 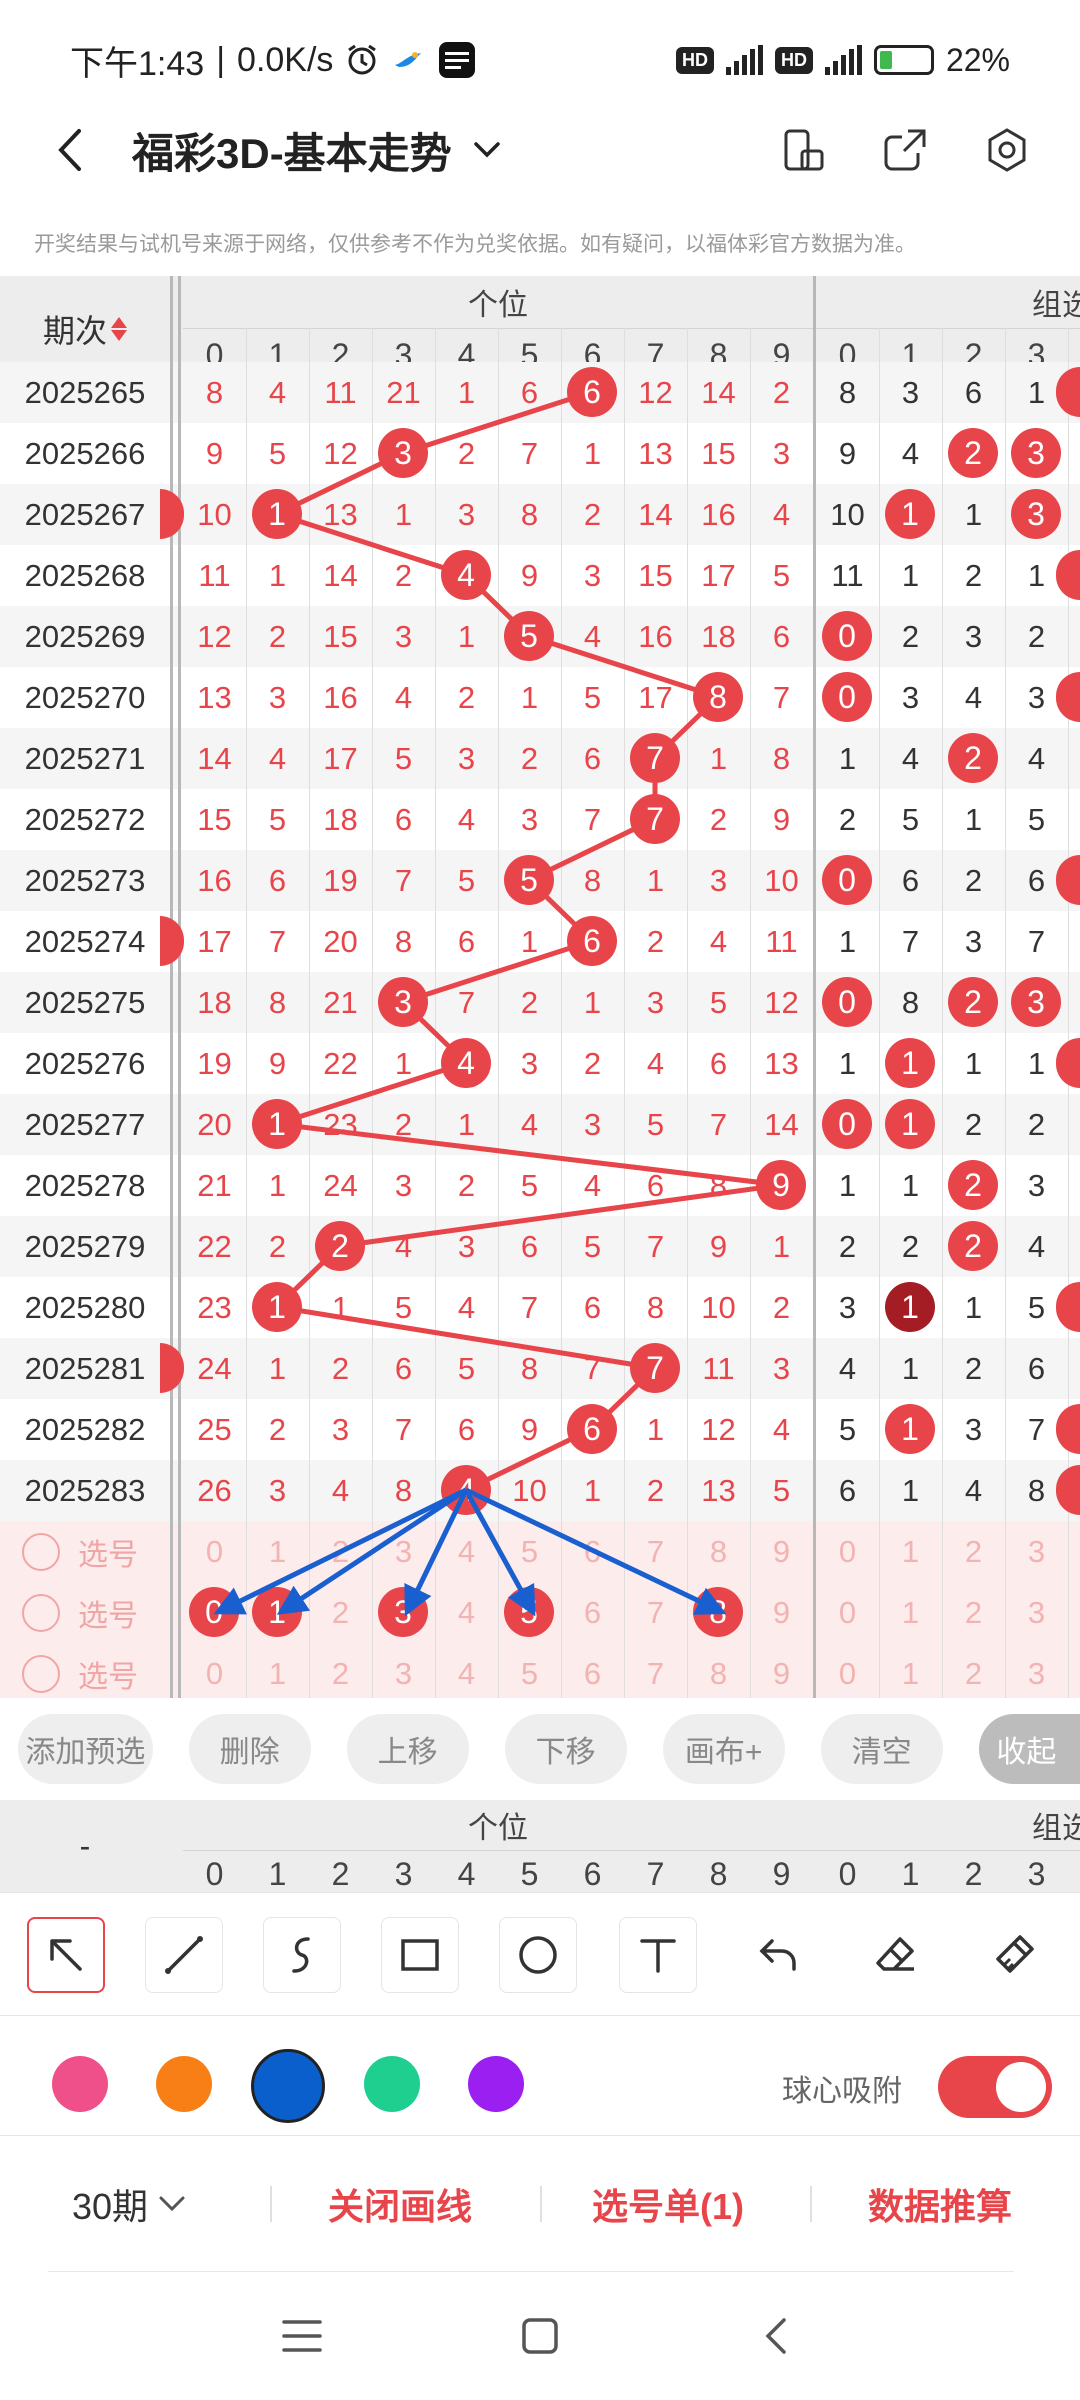 I want to click on picked-number-ball: 8, so click(x=718, y=1612).